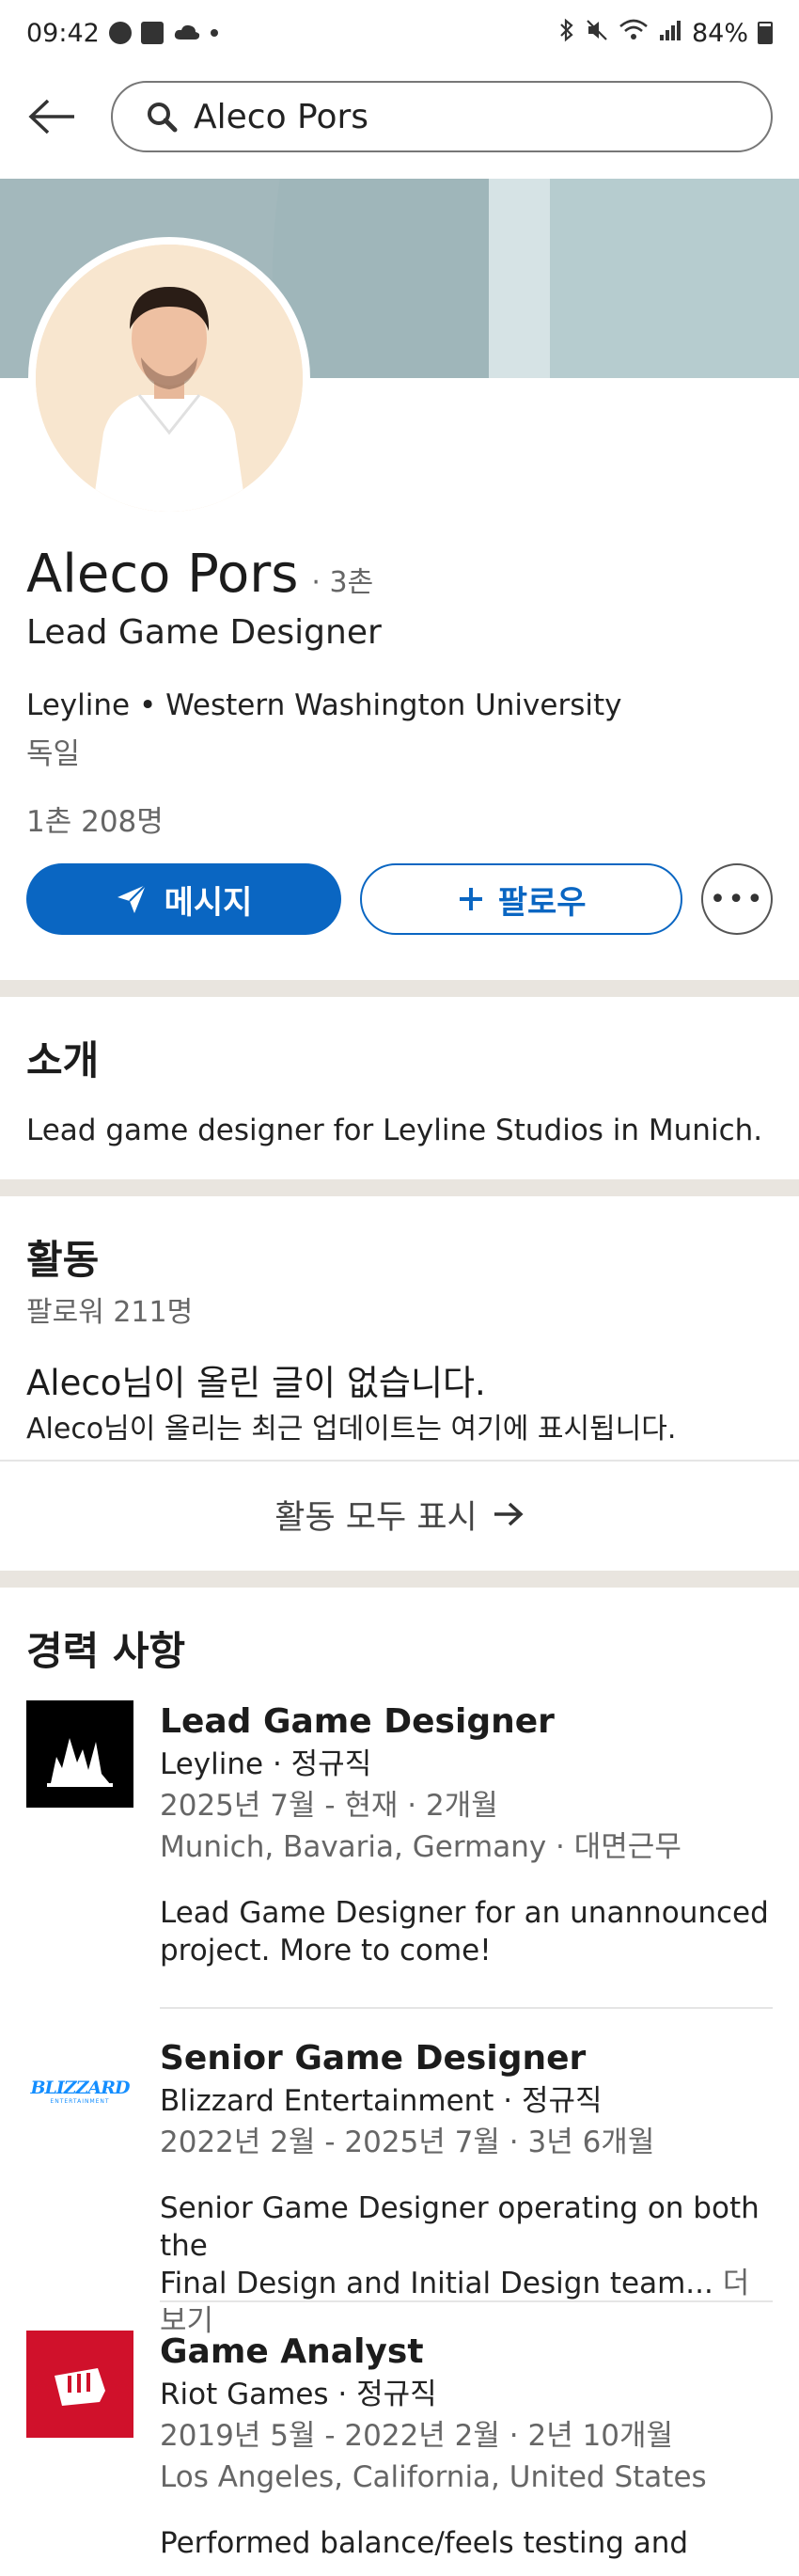 The image size is (799, 2576). I want to click on follow-button: 팔로우, so click(521, 899).